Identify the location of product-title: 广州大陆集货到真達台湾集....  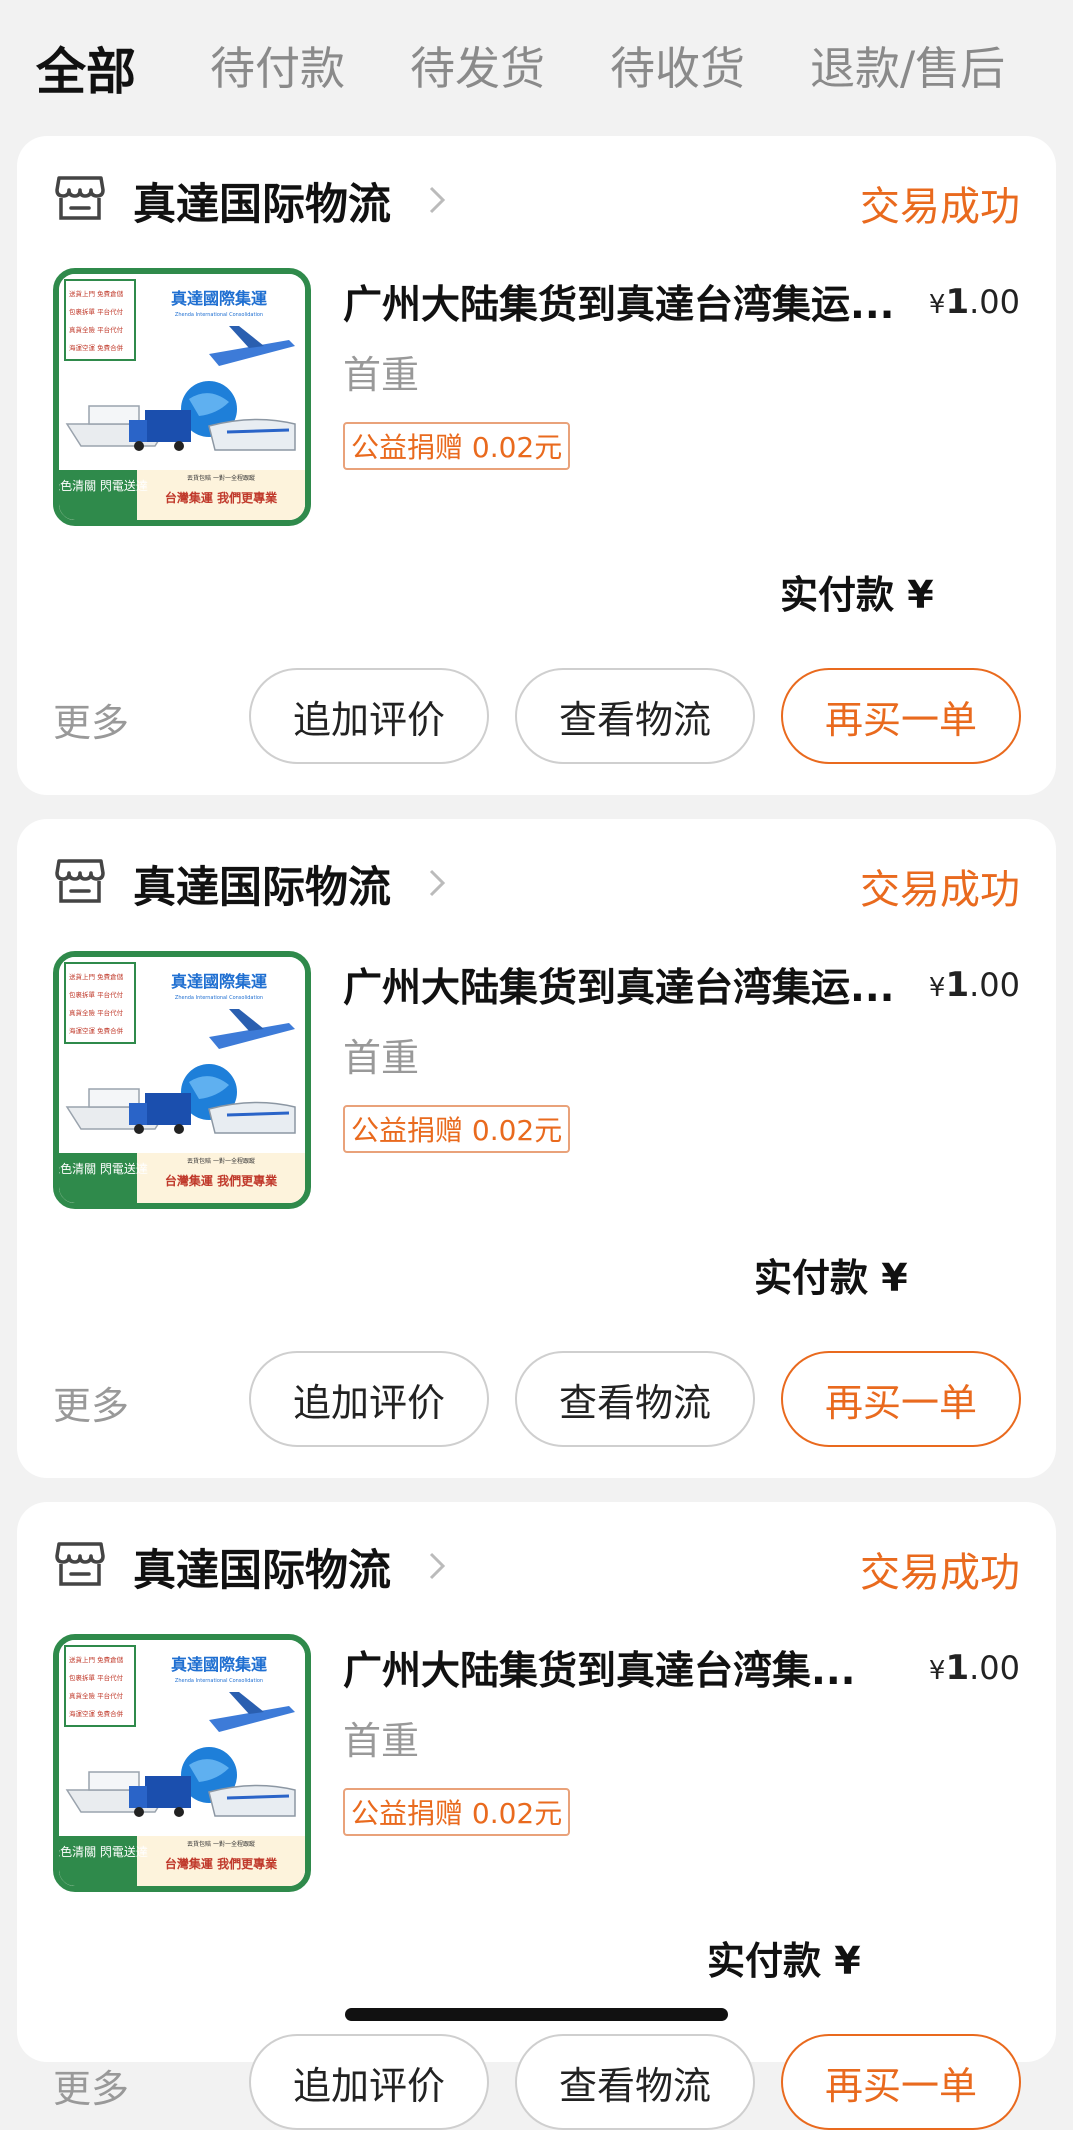
(623, 1668).